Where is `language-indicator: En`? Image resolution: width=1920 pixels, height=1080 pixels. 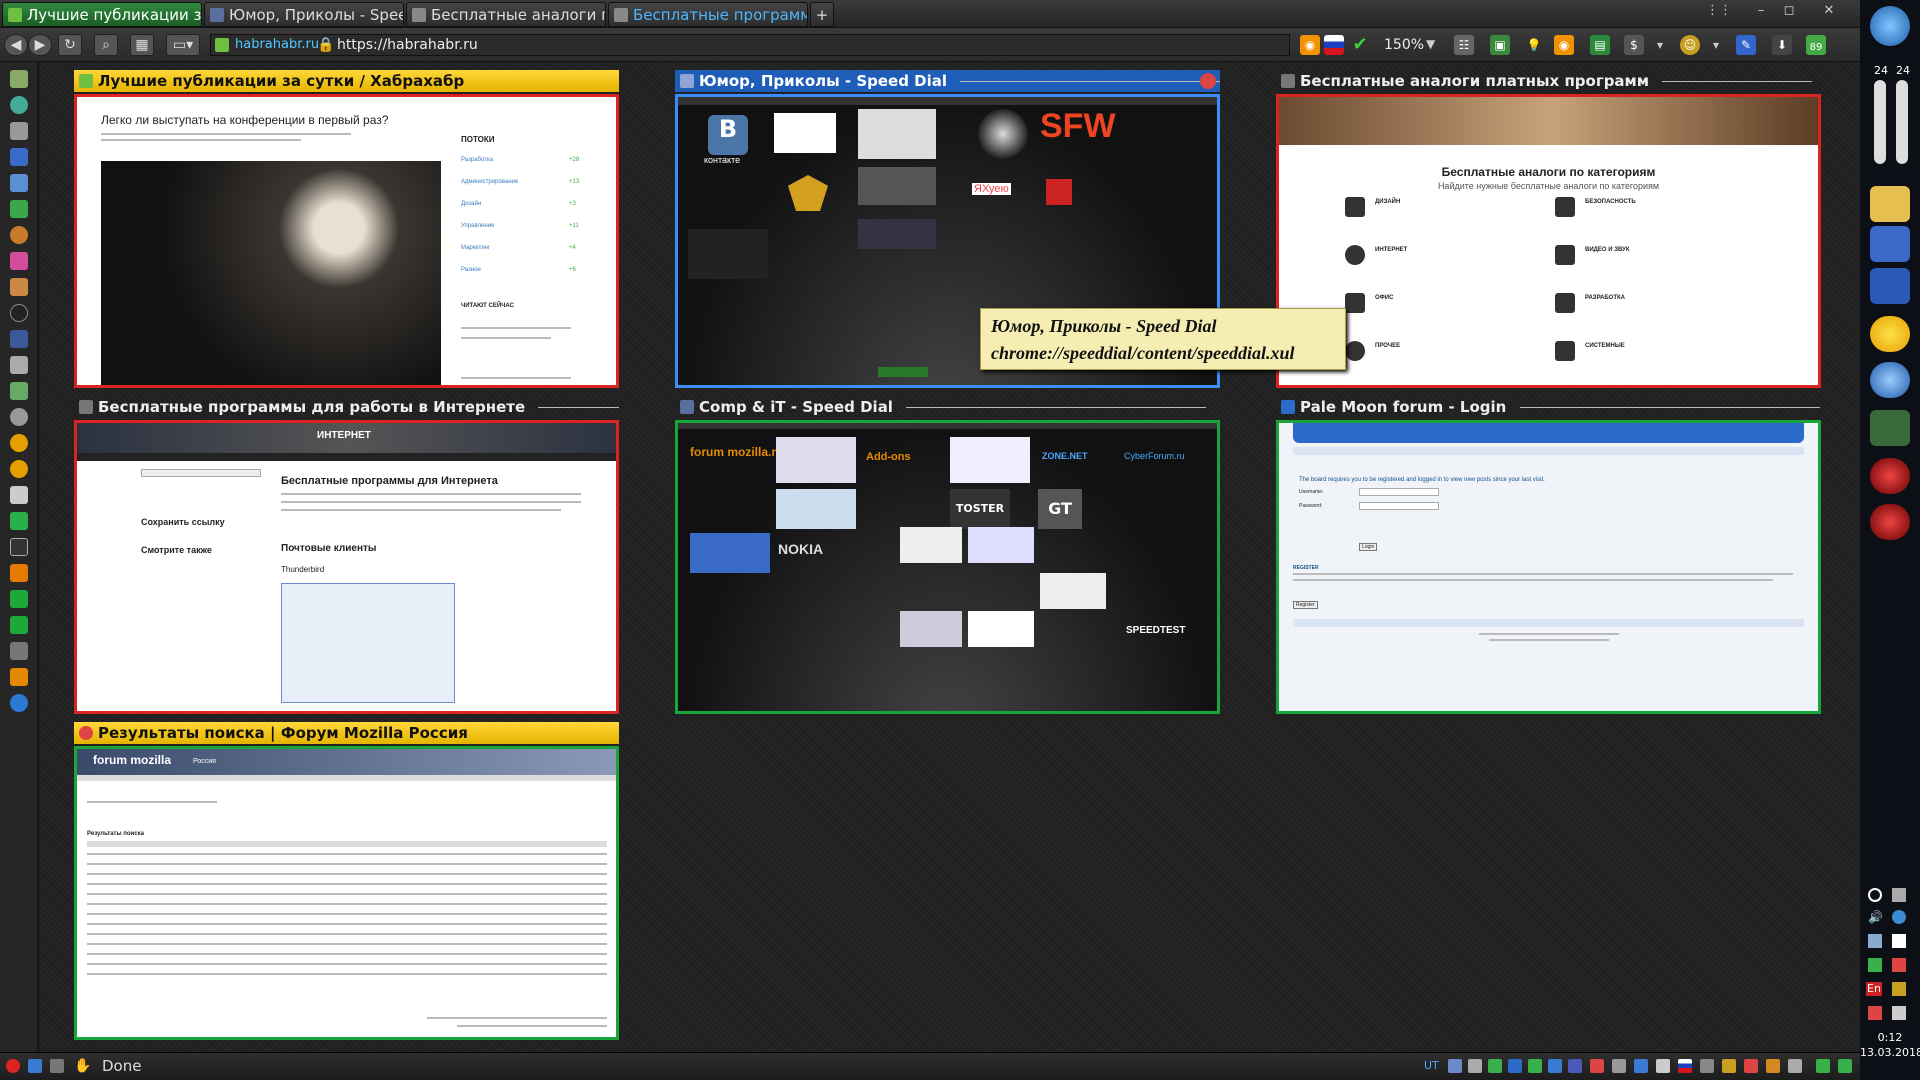
language-indicator: En is located at coordinates (1874, 989).